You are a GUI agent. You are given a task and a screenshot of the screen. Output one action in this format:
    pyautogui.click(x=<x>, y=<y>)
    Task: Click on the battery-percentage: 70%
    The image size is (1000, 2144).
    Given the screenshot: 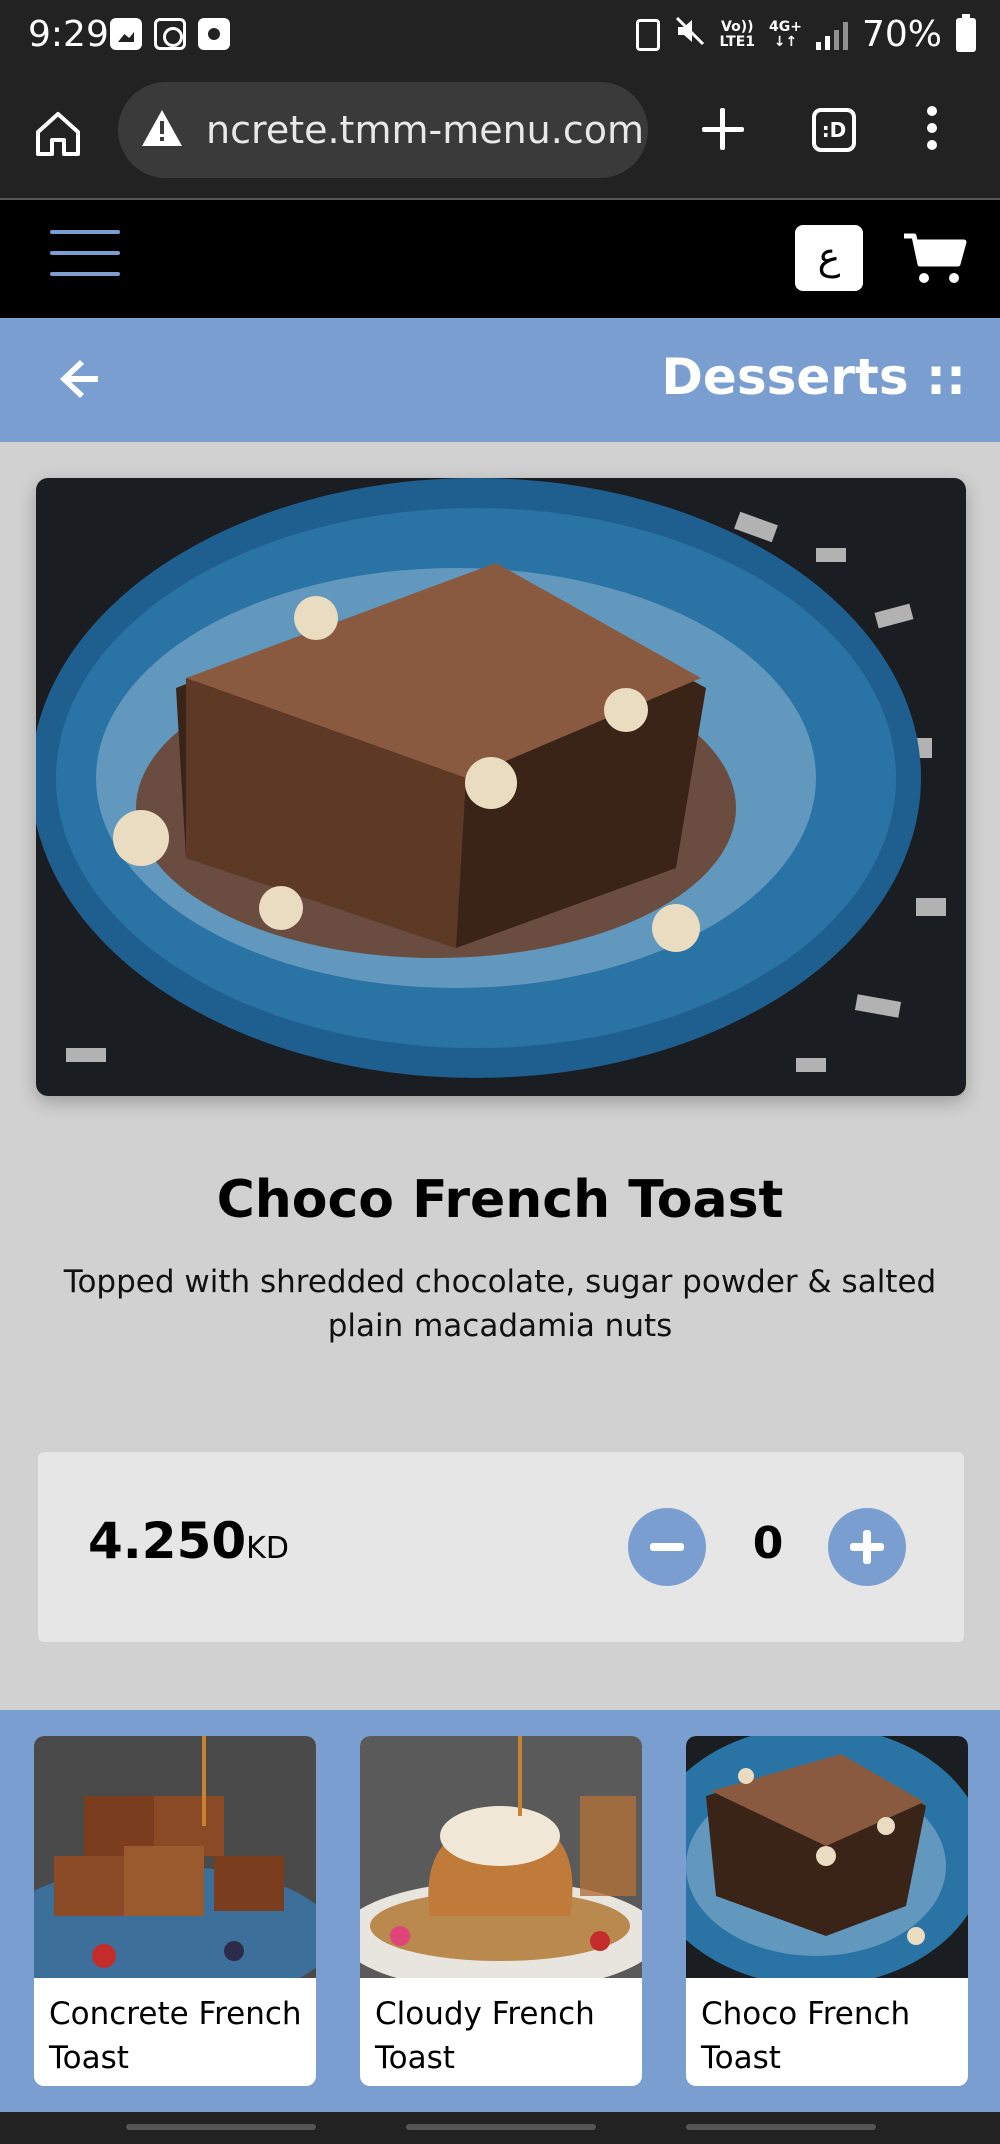 What is the action you would take?
    pyautogui.click(x=901, y=34)
    